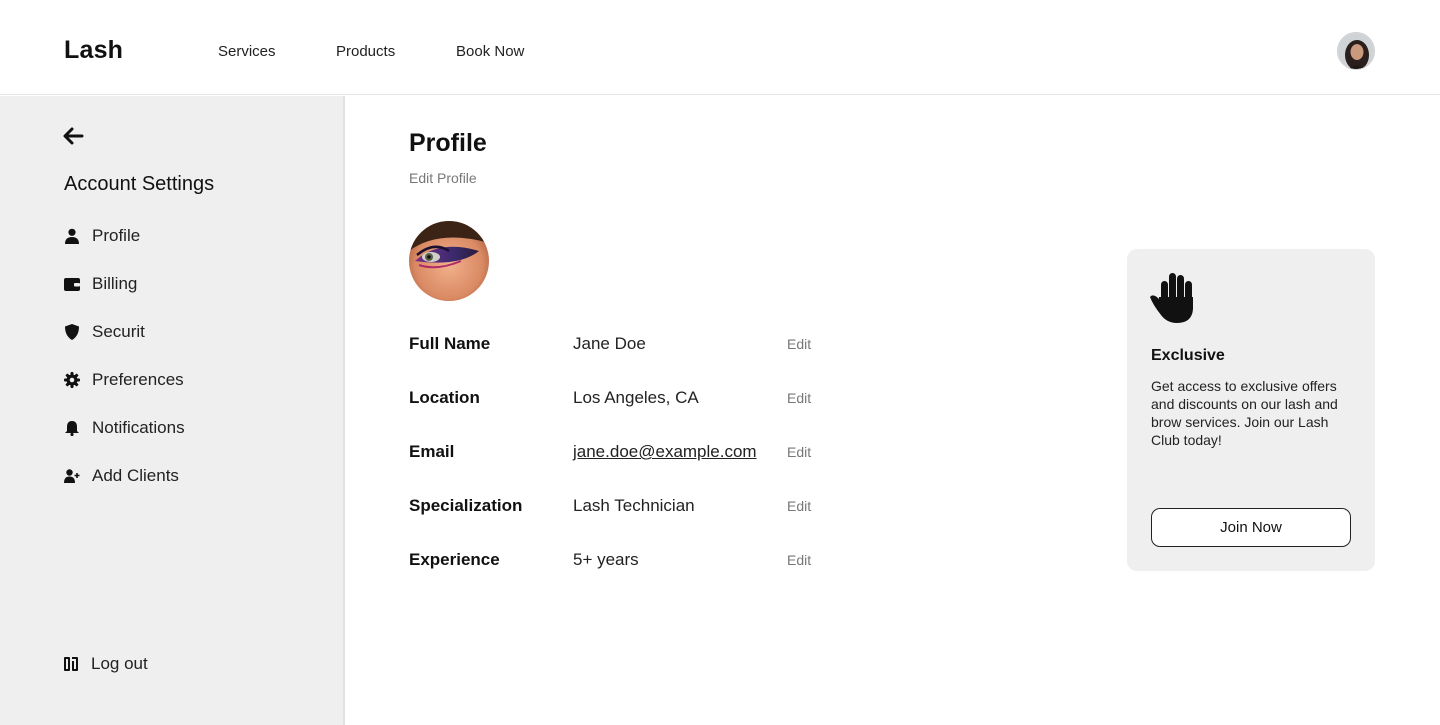  I want to click on sidebar-item-label: Billing, so click(115, 283).